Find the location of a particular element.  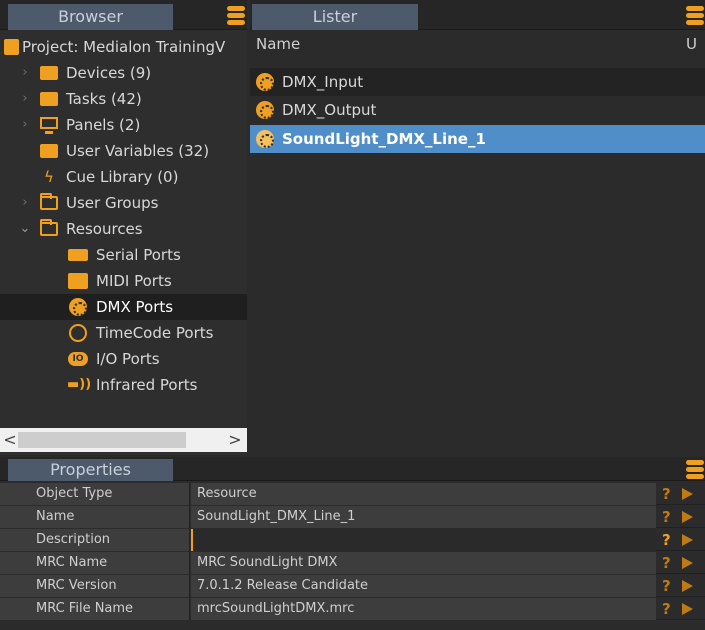

tree-item-label: MIDI Ports is located at coordinates (134, 281).